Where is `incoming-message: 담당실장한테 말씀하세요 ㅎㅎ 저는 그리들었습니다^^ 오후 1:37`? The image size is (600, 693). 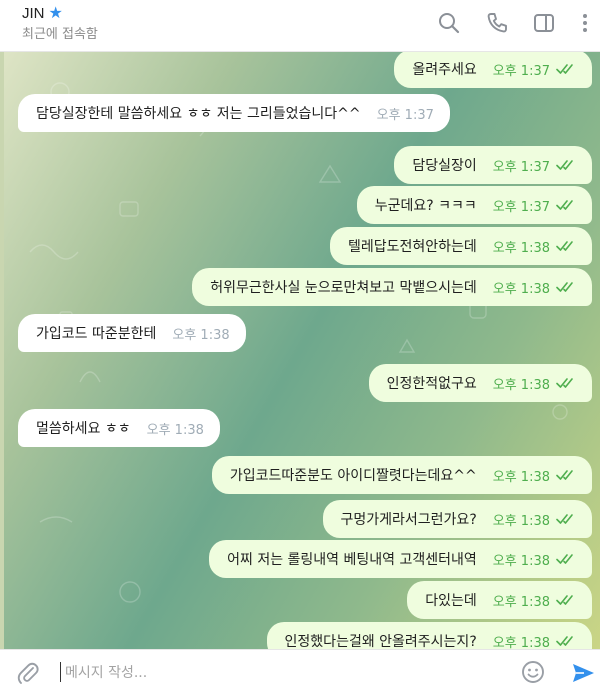 incoming-message: 담당실장한테 말씀하세요 ㅎㅎ 저는 그리들었습니다^^ 오후 1:37 is located at coordinates (234, 113).